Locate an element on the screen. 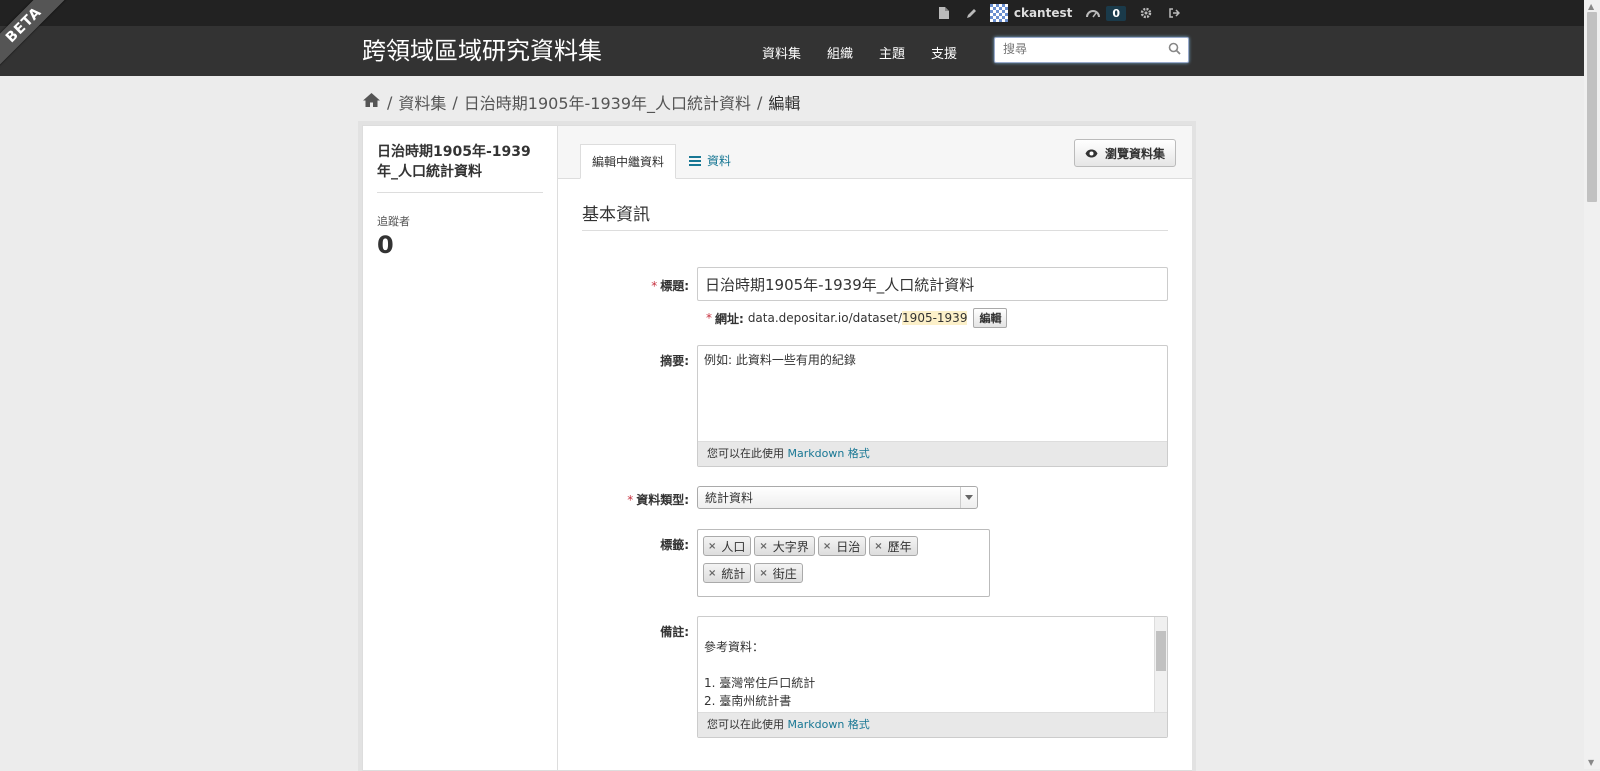 Image resolution: width=1600 pixels, height=771 pixels. view-dataset-button: 瀏覽資料集 is located at coordinates (1124, 153).